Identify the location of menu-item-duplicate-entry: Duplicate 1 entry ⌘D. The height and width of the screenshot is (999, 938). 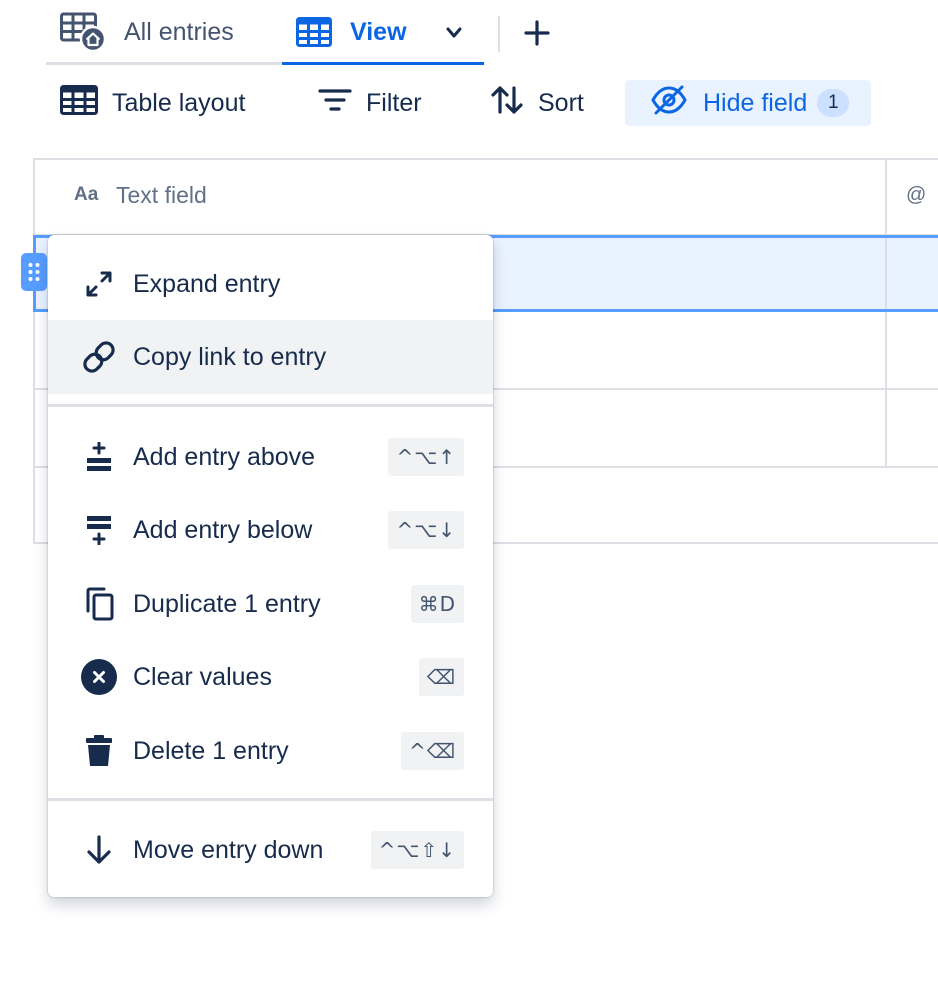
(270, 604).